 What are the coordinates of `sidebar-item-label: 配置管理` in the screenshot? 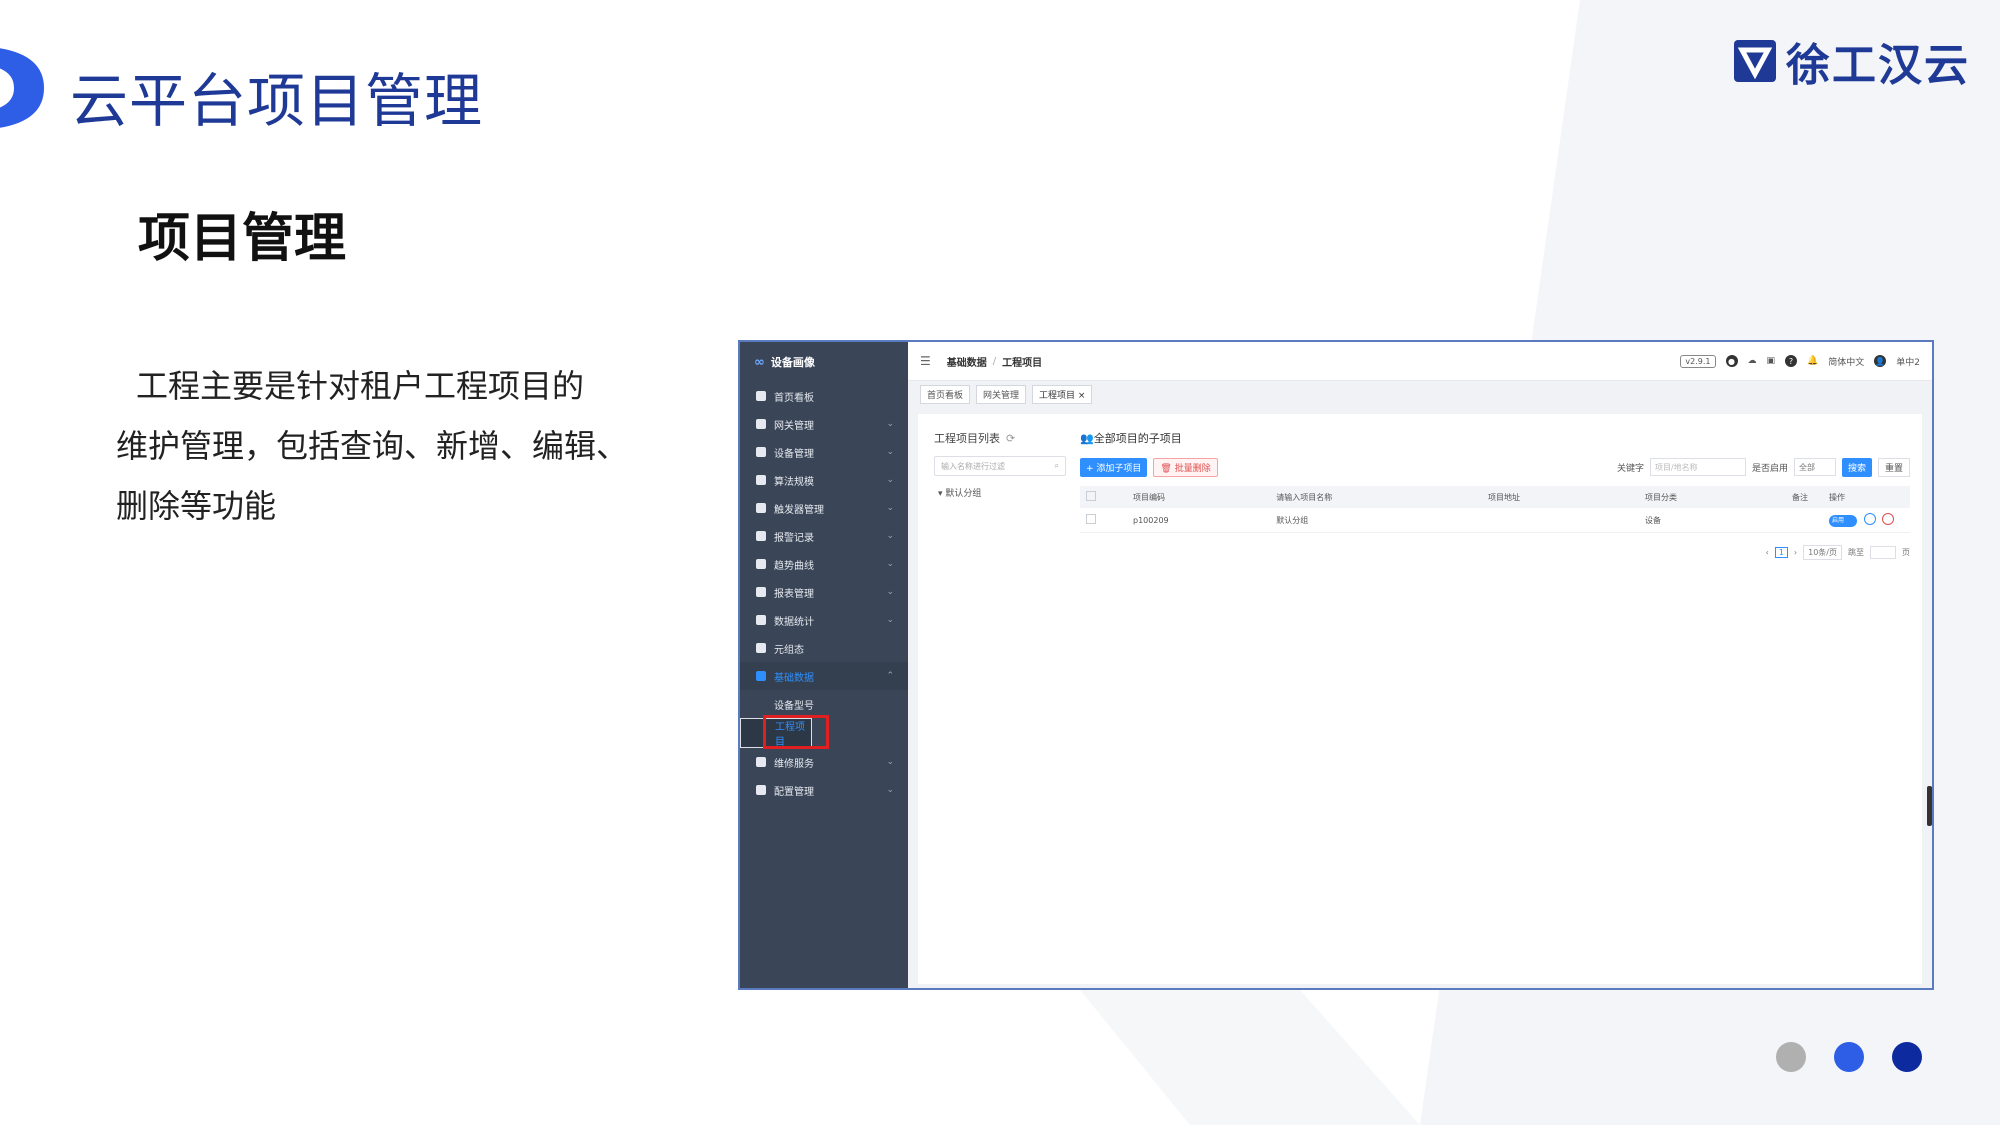 It's located at (794, 792).